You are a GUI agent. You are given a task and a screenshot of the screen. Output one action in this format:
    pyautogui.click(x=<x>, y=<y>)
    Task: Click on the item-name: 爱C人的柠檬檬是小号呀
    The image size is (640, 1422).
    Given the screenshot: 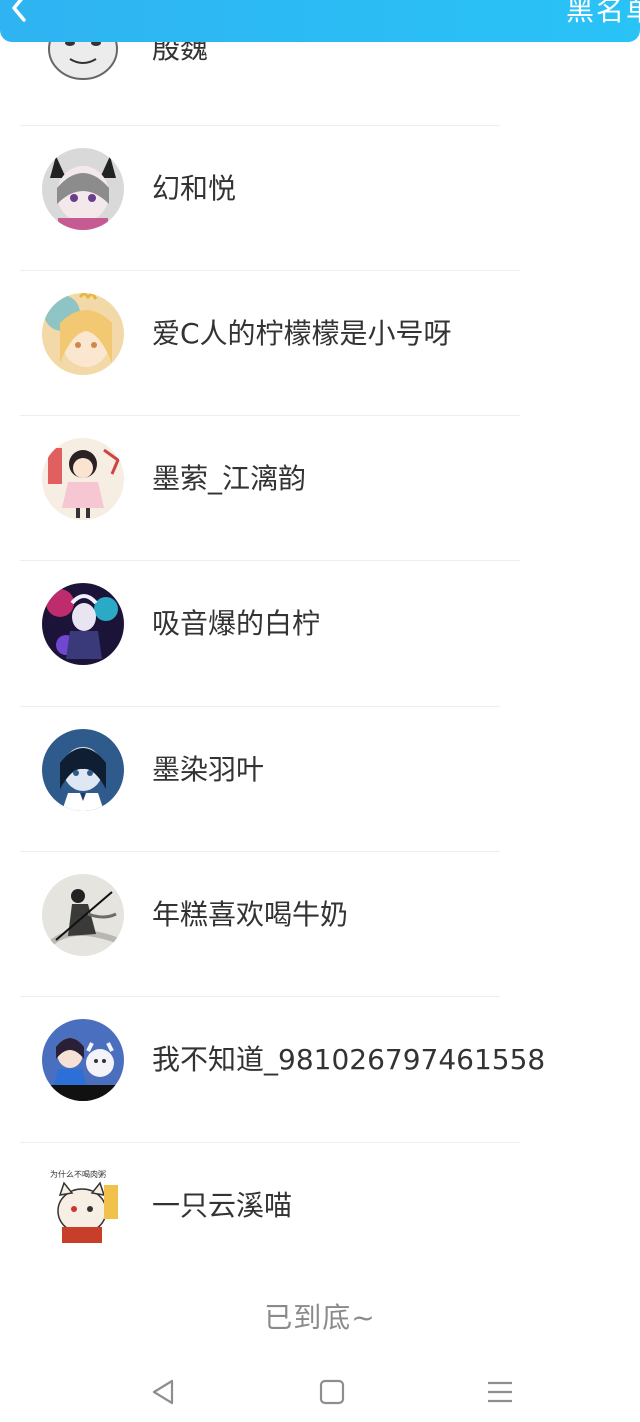 What is the action you would take?
    pyautogui.click(x=302, y=333)
    